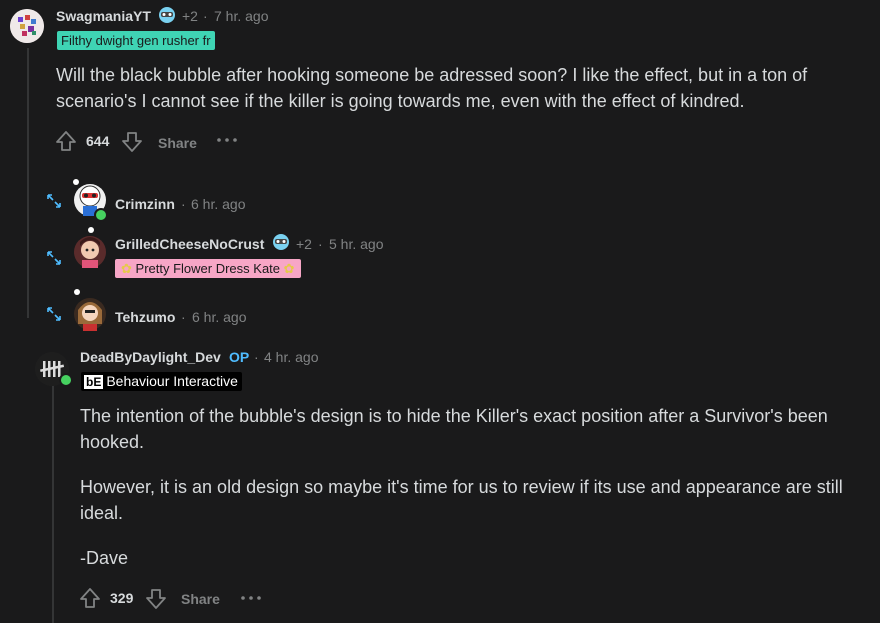 The image size is (880, 623). Describe the element at coordinates (189, 244) in the screenshot. I see `username: GrilledCheeseNoCrust` at that location.